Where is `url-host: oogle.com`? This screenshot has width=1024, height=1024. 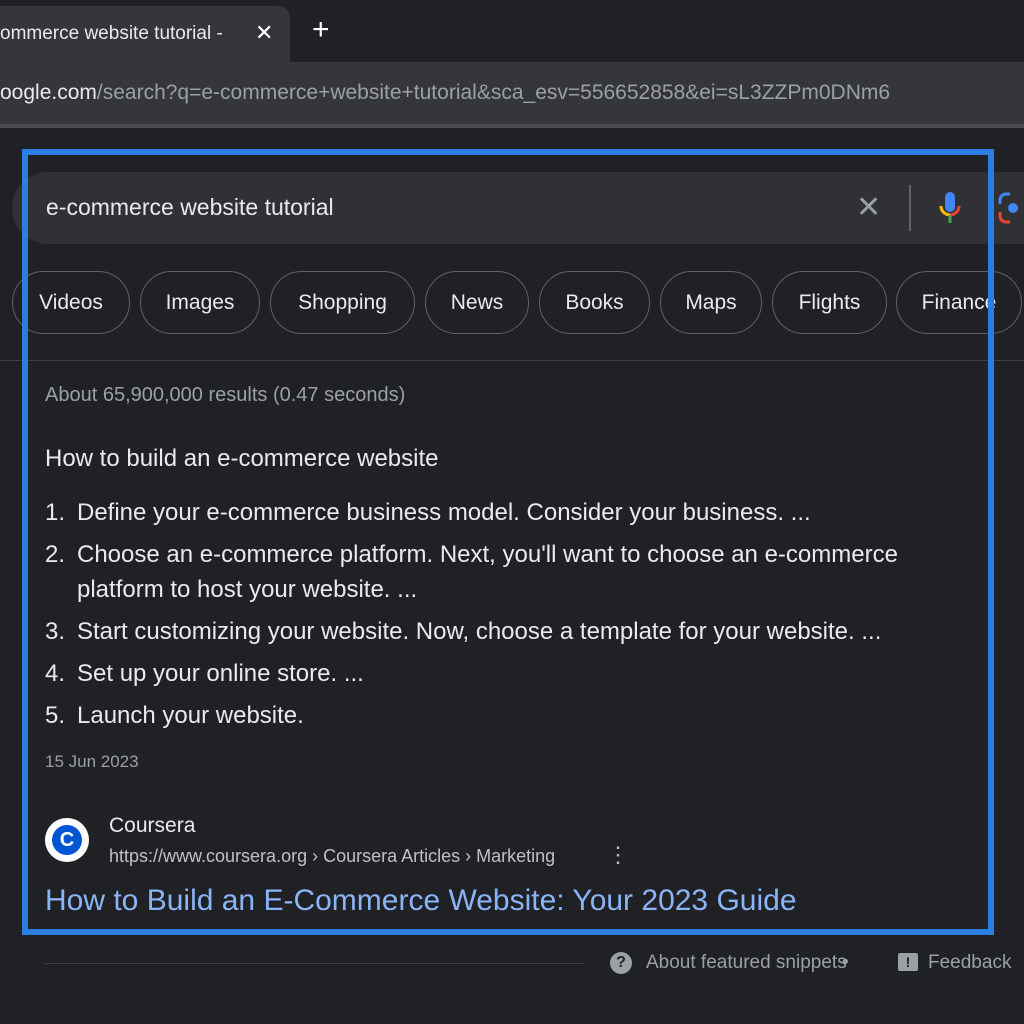
url-host: oogle.com is located at coordinates (48, 92).